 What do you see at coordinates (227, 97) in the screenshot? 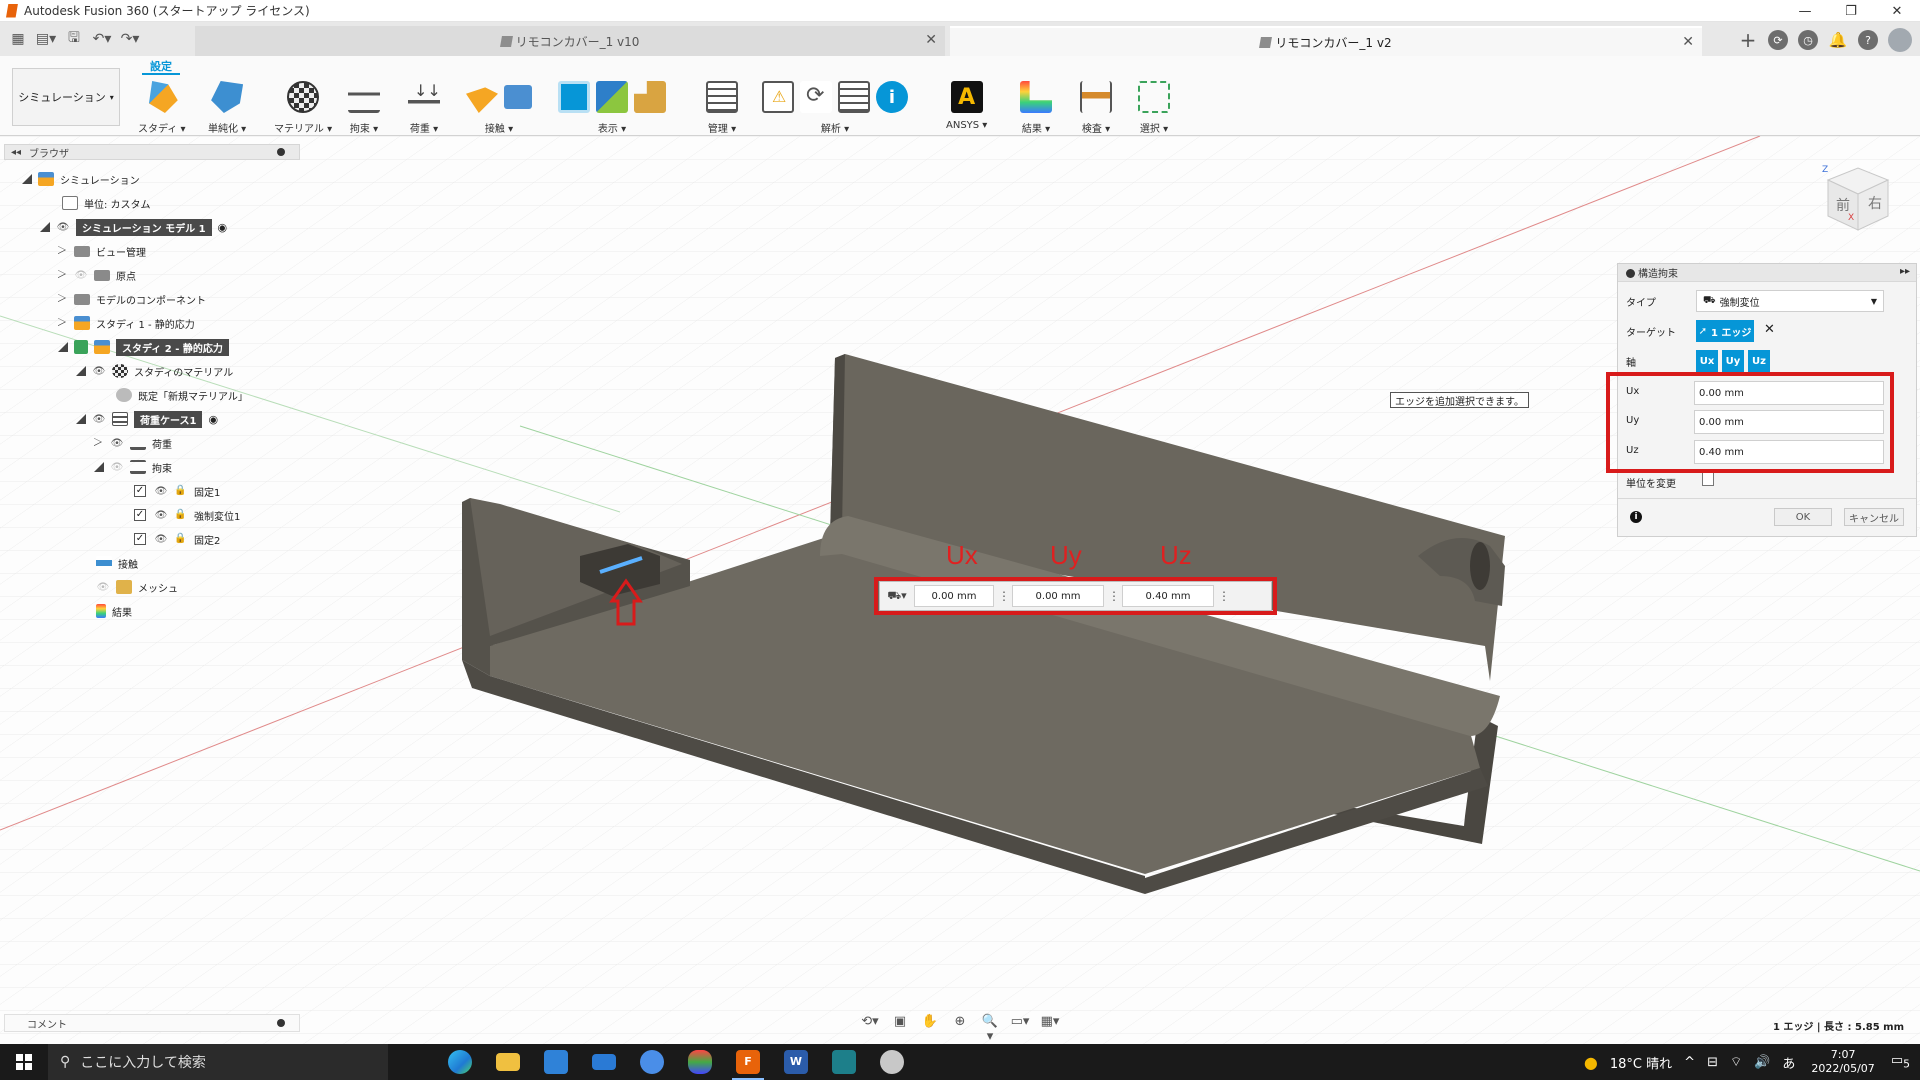
I see `simplify-icon` at bounding box center [227, 97].